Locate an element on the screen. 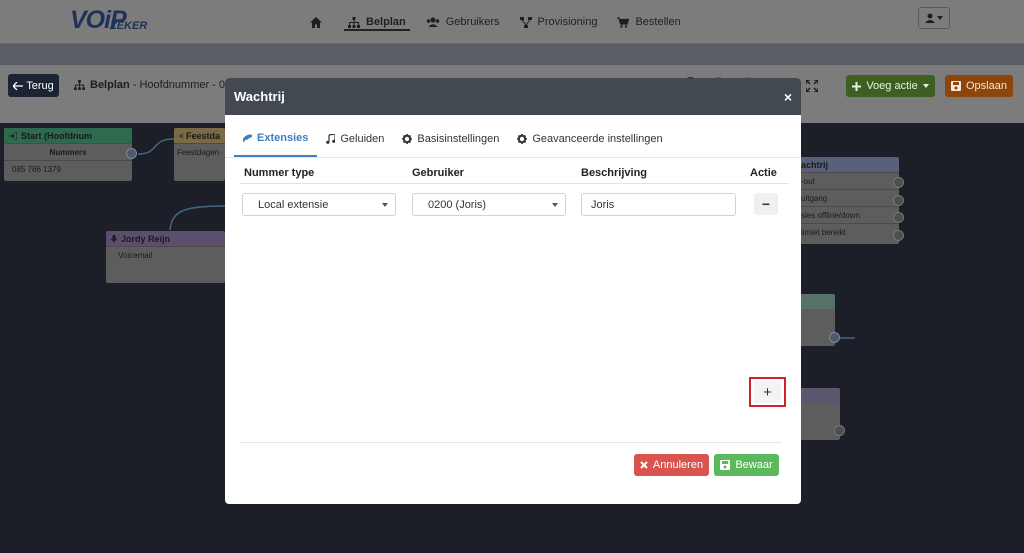 The width and height of the screenshot is (1024, 553). nav-provisioning: Provisioning is located at coordinates (559, 22).